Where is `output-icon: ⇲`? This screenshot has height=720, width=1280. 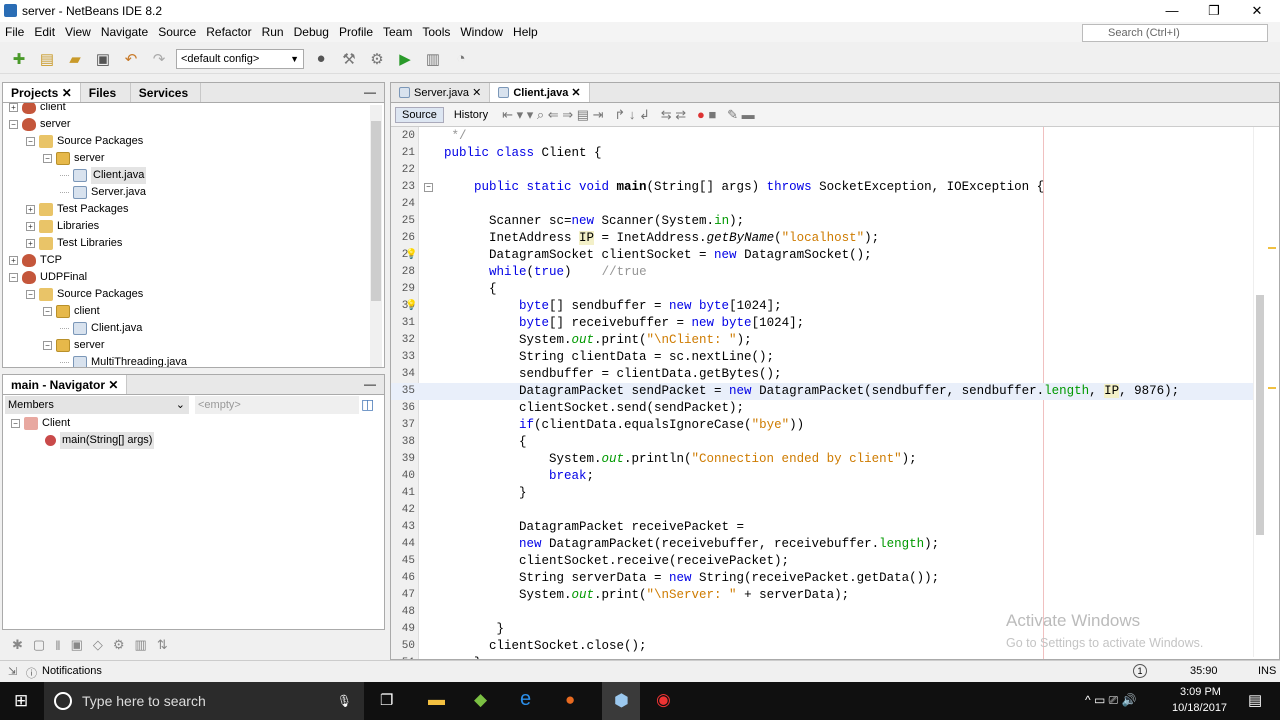 output-icon: ⇲ is located at coordinates (12, 671).